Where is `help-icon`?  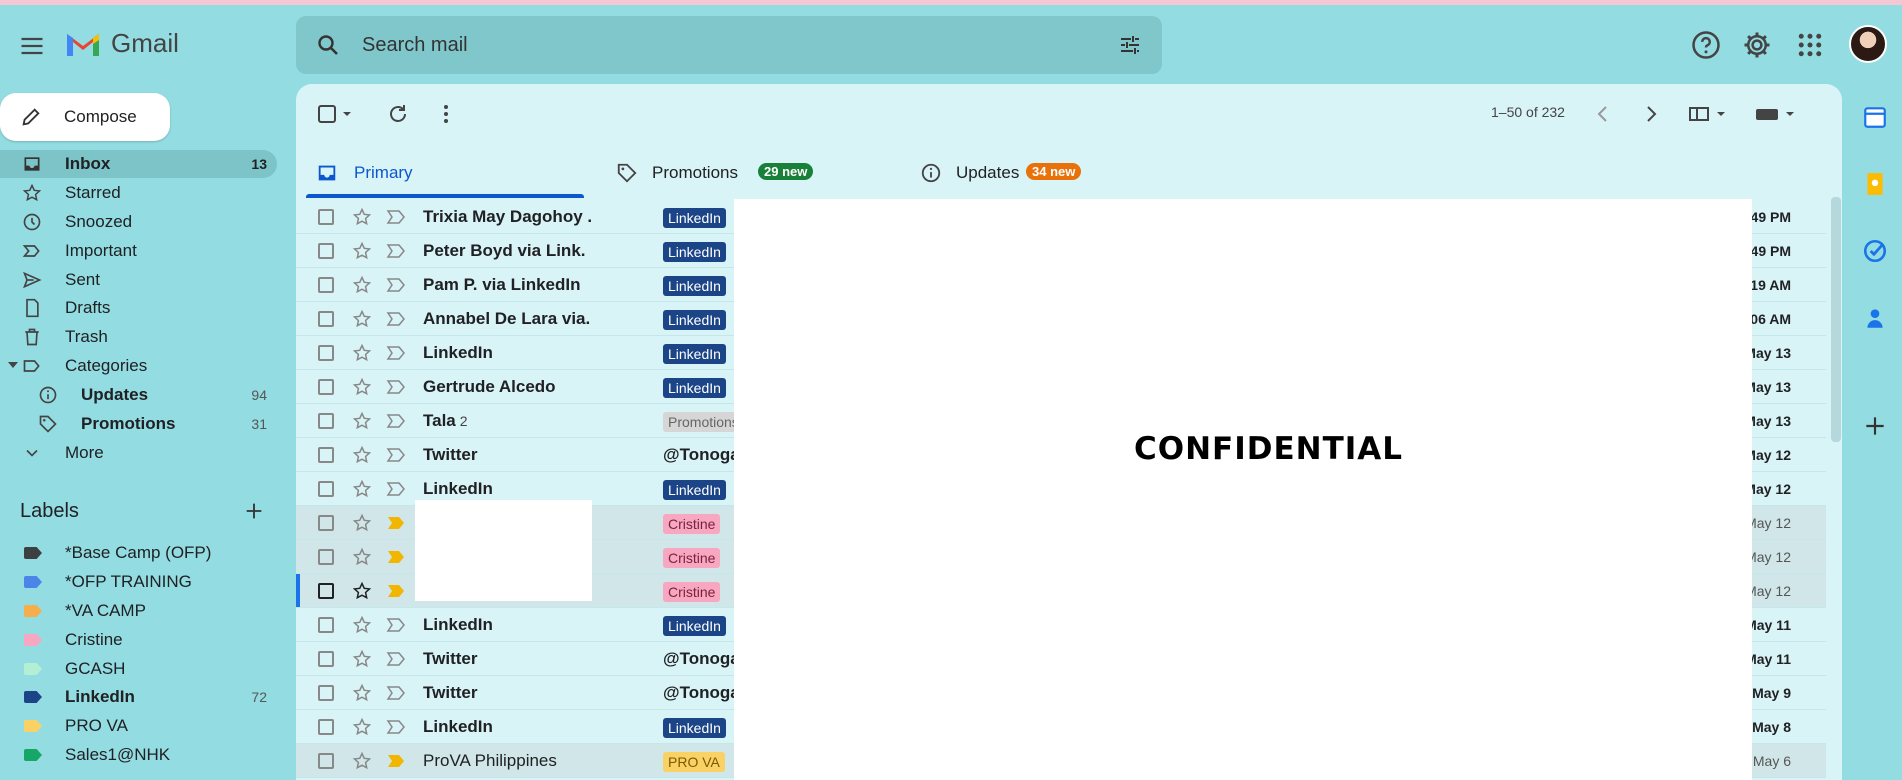
help-icon is located at coordinates (1706, 45).